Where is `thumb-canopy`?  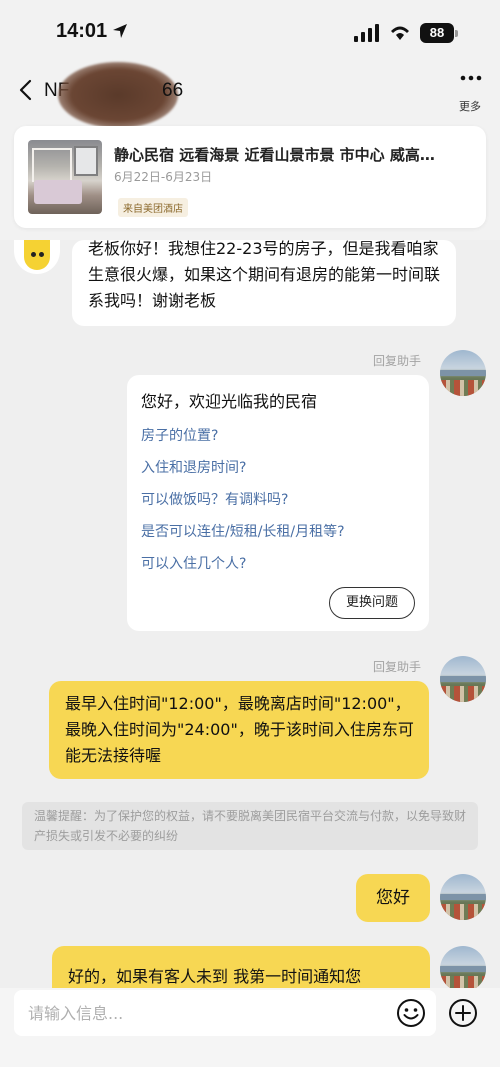
thumb-canopy is located at coordinates (52, 165).